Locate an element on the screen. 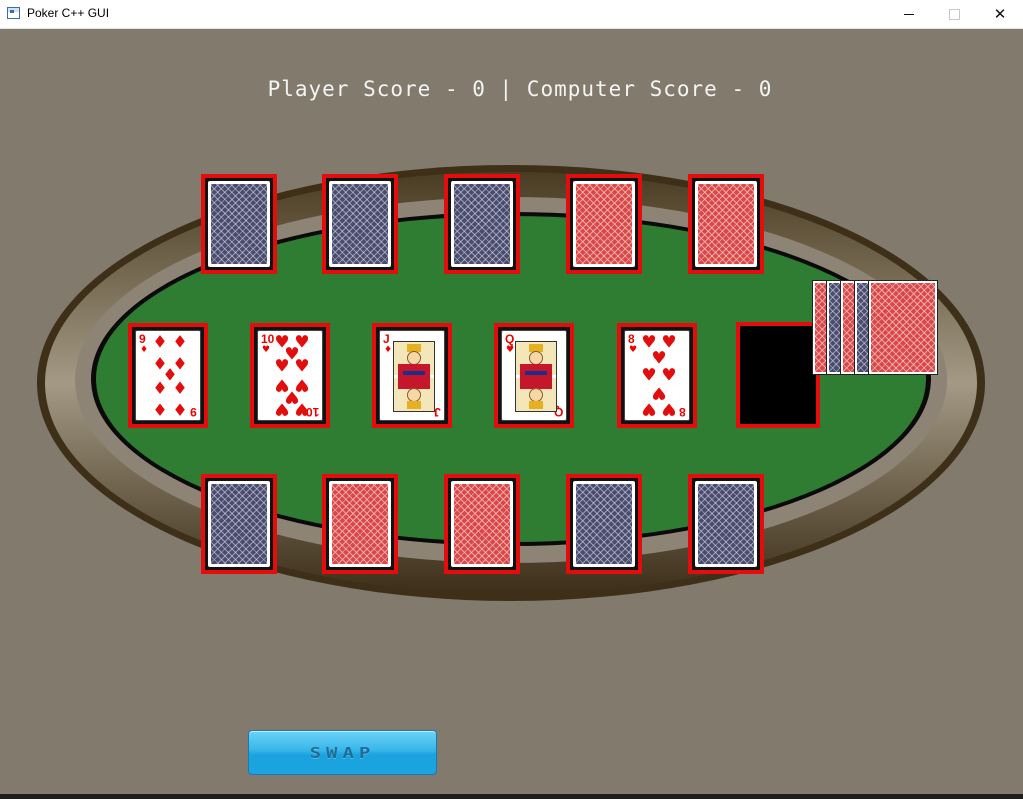  score-display: Player Score - 0 | Computer Score - 0 is located at coordinates (520, 89).